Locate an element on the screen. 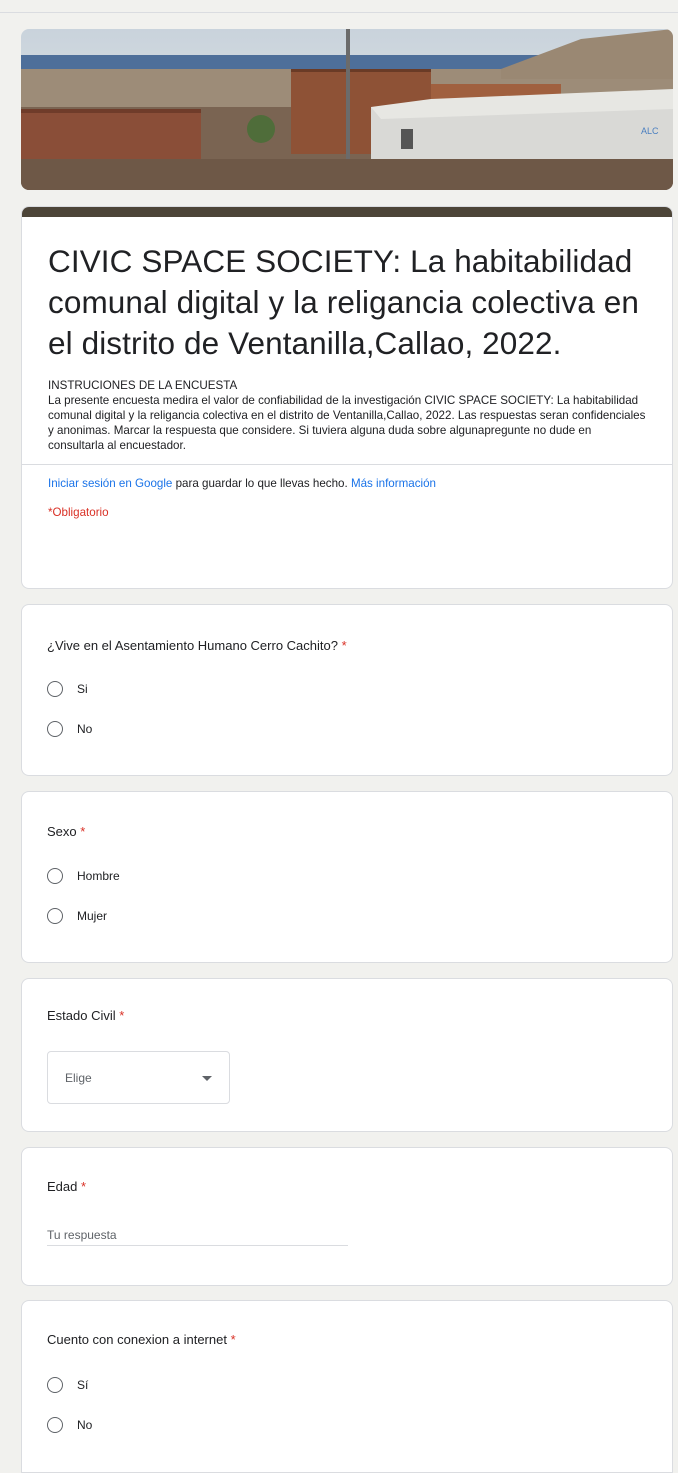  svg-text: ALC is located at coordinates (650, 131).